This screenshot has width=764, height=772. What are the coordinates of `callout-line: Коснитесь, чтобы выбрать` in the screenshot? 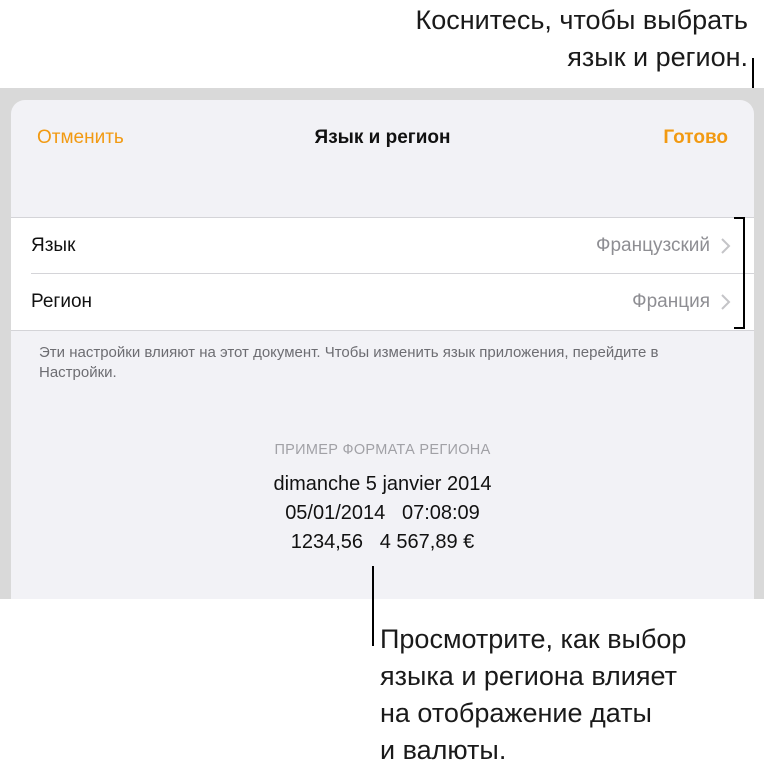 It's located at (582, 20).